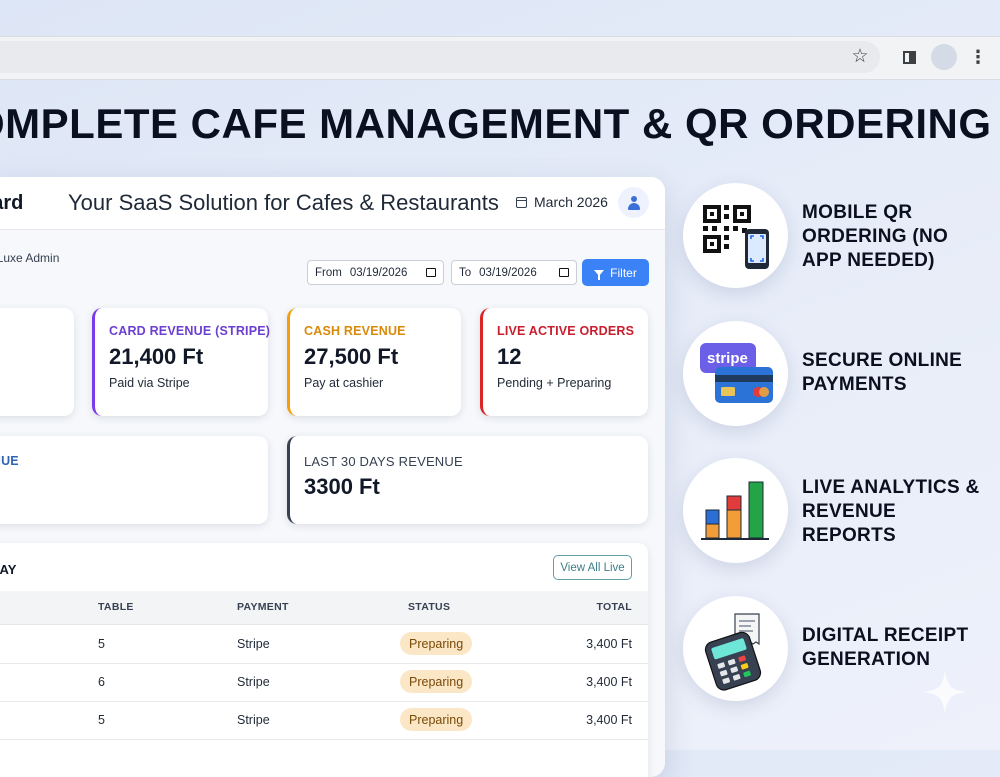  What do you see at coordinates (134, 480) in the screenshot?
I see `stat-card-revenue: REVENUE` at bounding box center [134, 480].